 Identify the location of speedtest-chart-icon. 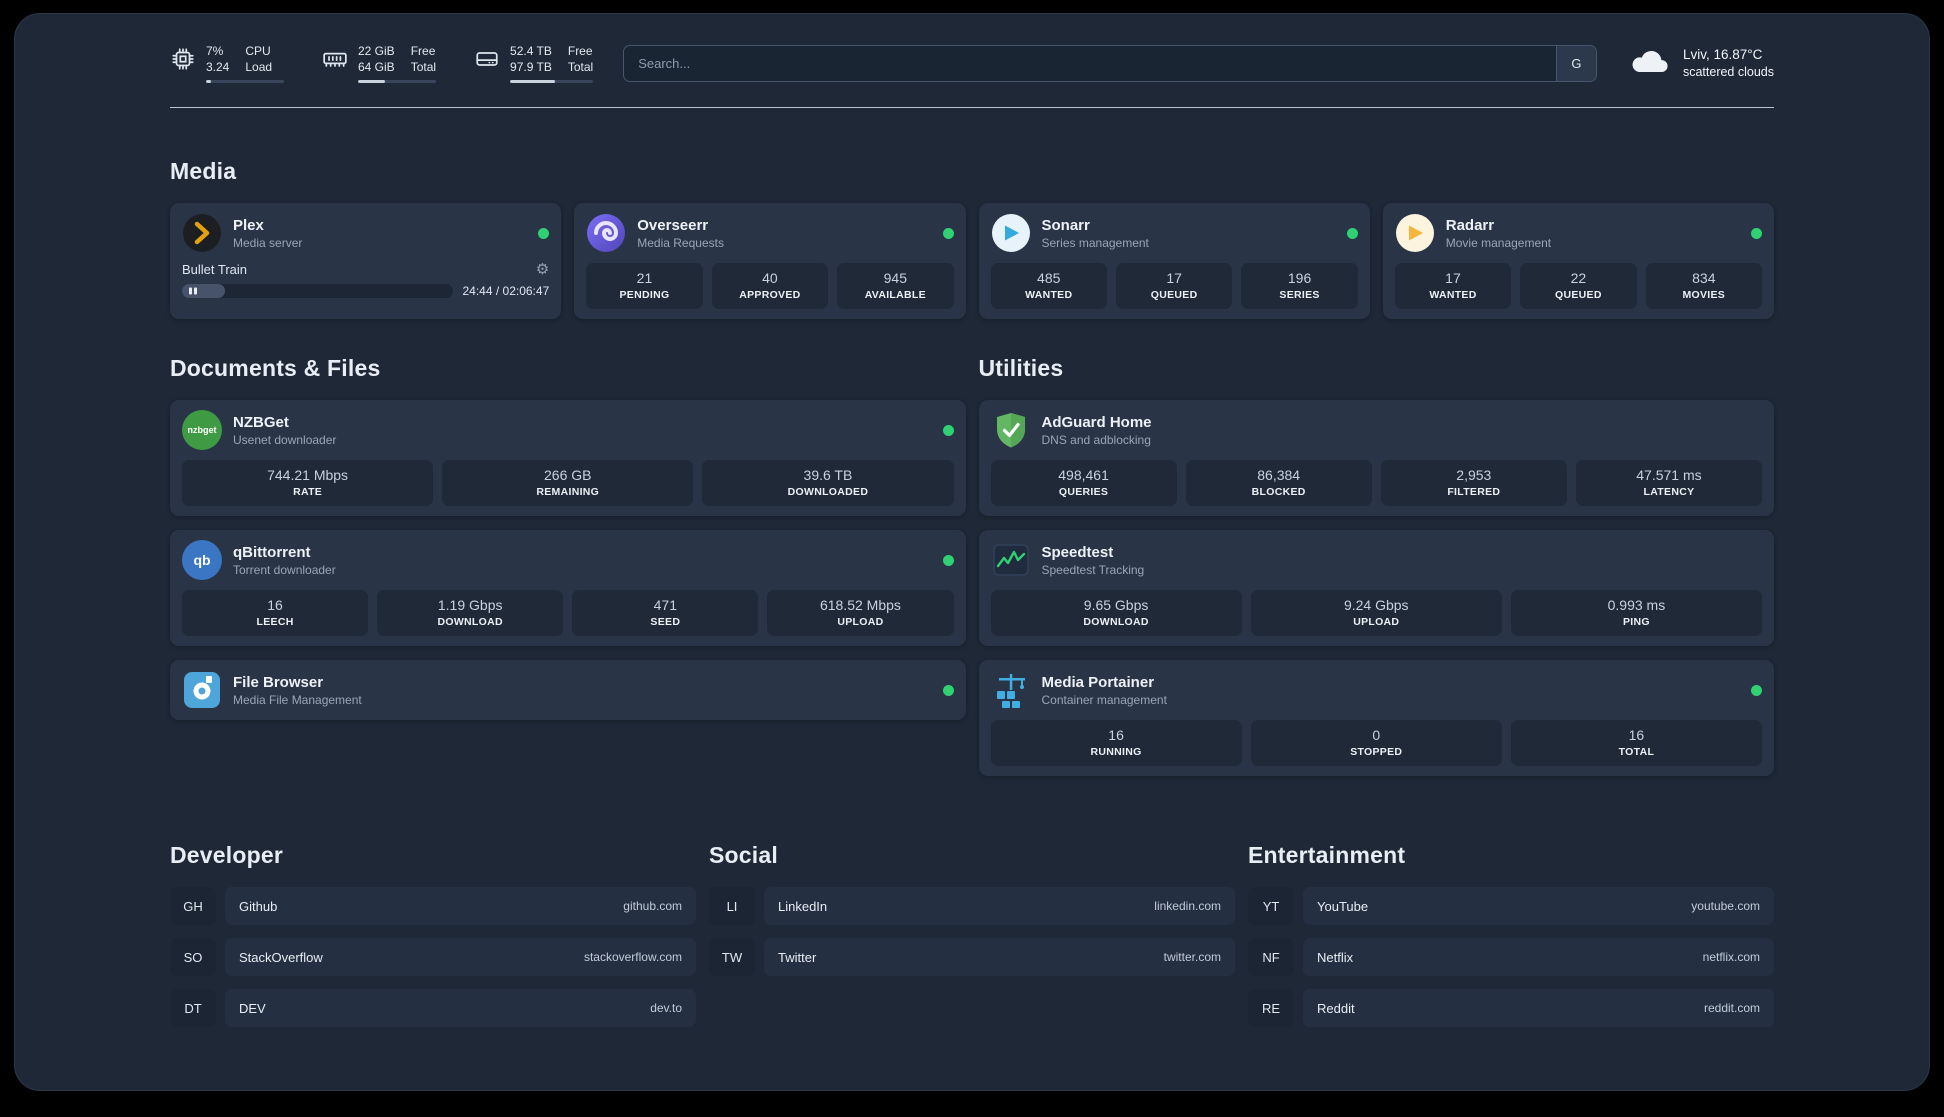
(1011, 560).